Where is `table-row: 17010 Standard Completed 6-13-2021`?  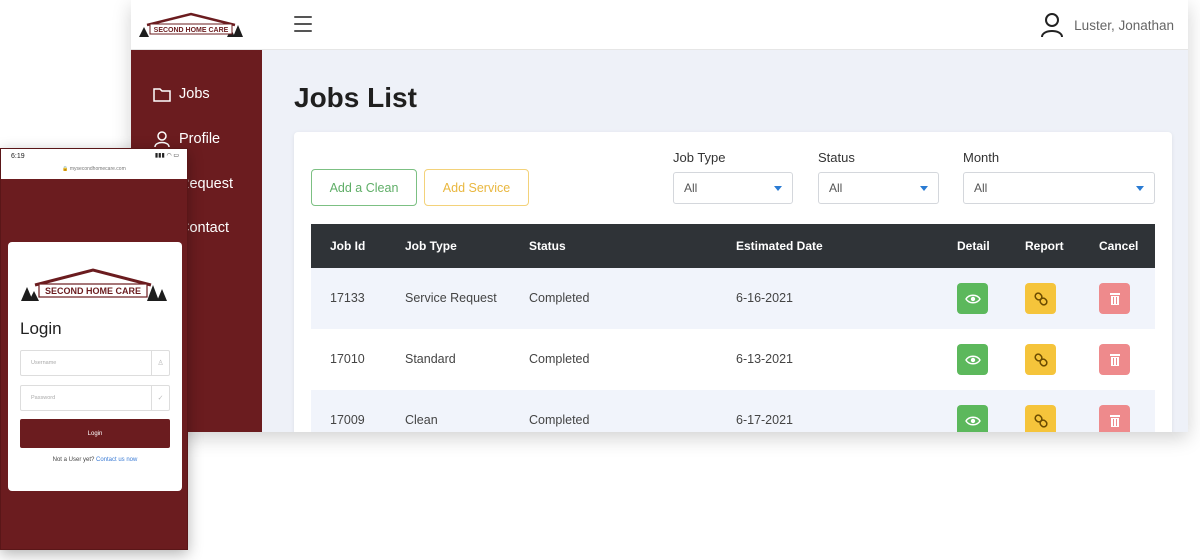 table-row: 17010 Standard Completed 6-13-2021 is located at coordinates (733, 359).